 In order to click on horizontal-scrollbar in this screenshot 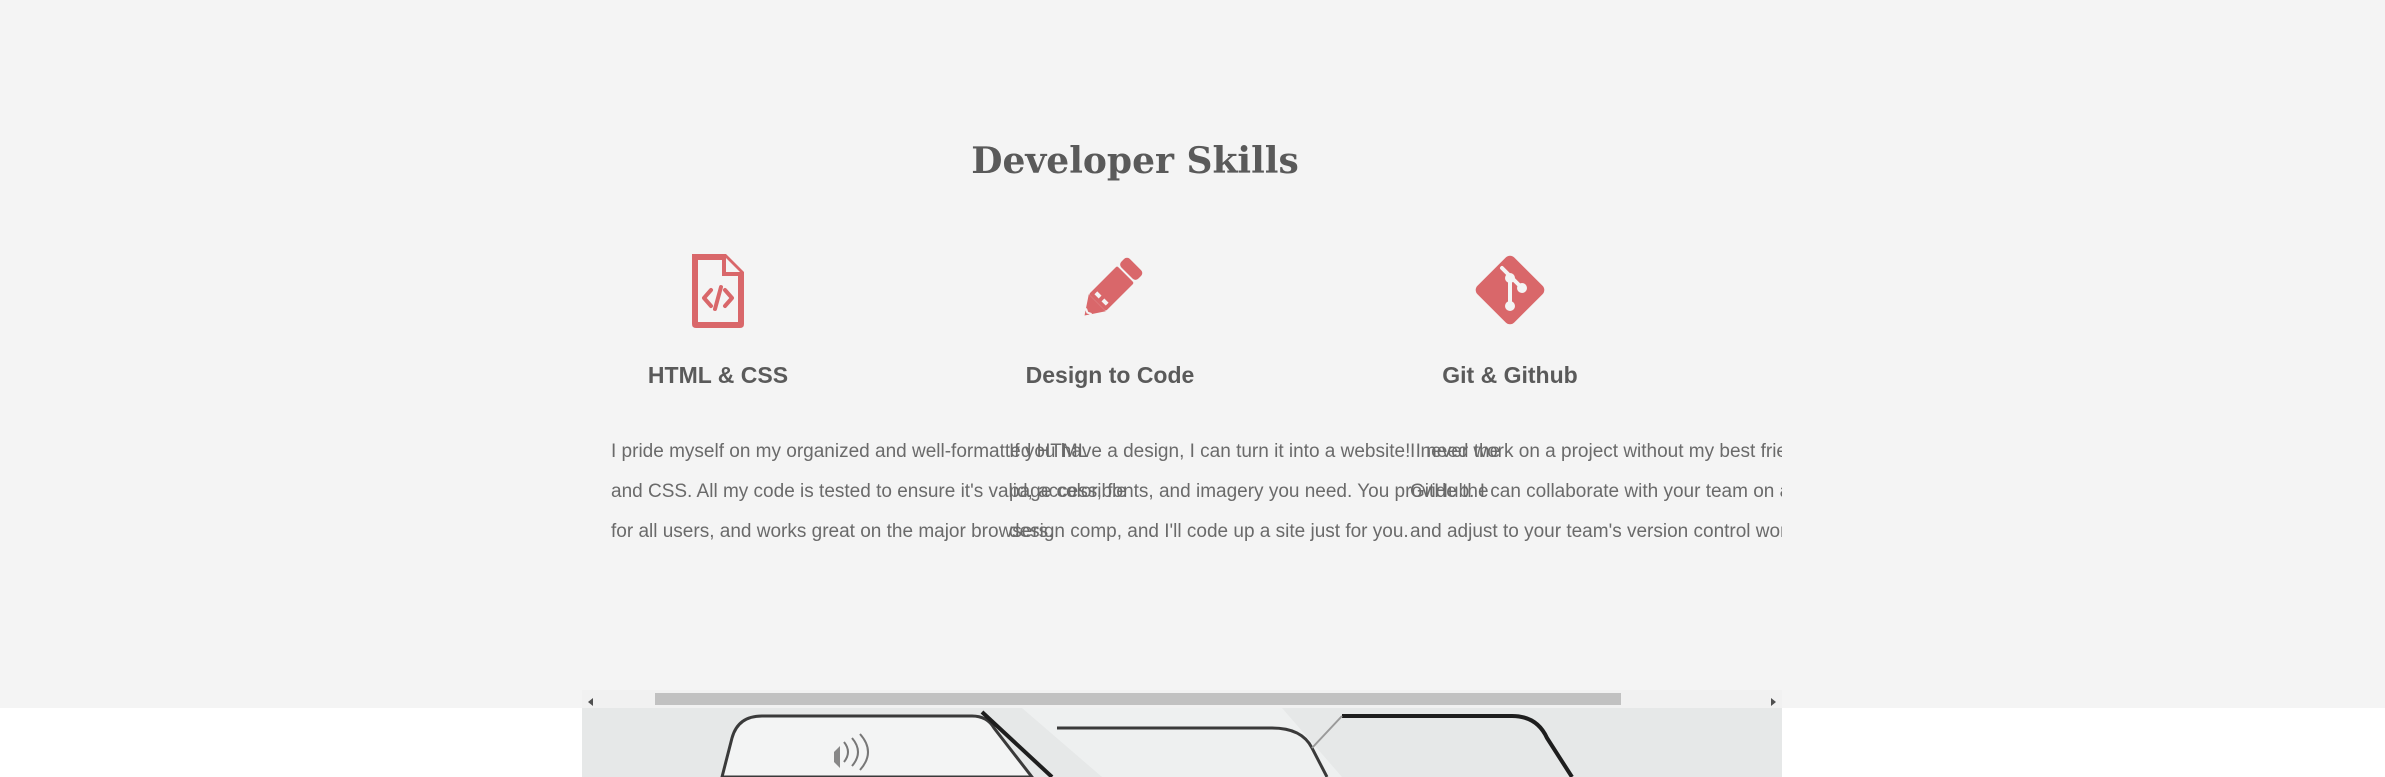, I will do `click(1182, 699)`.